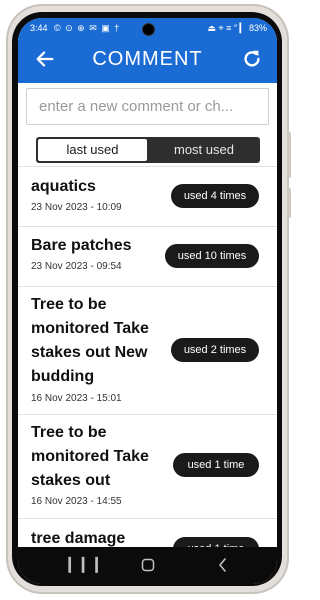 The height and width of the screenshot is (600, 320). Describe the element at coordinates (215, 196) in the screenshot. I see `usage-badge: used 4 times` at that location.